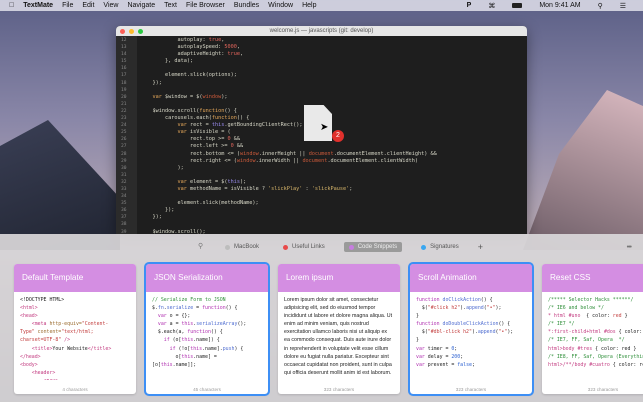 This screenshot has width=643, height=402. I want to click on code-token: .innerWidth ||, so click(279, 160).